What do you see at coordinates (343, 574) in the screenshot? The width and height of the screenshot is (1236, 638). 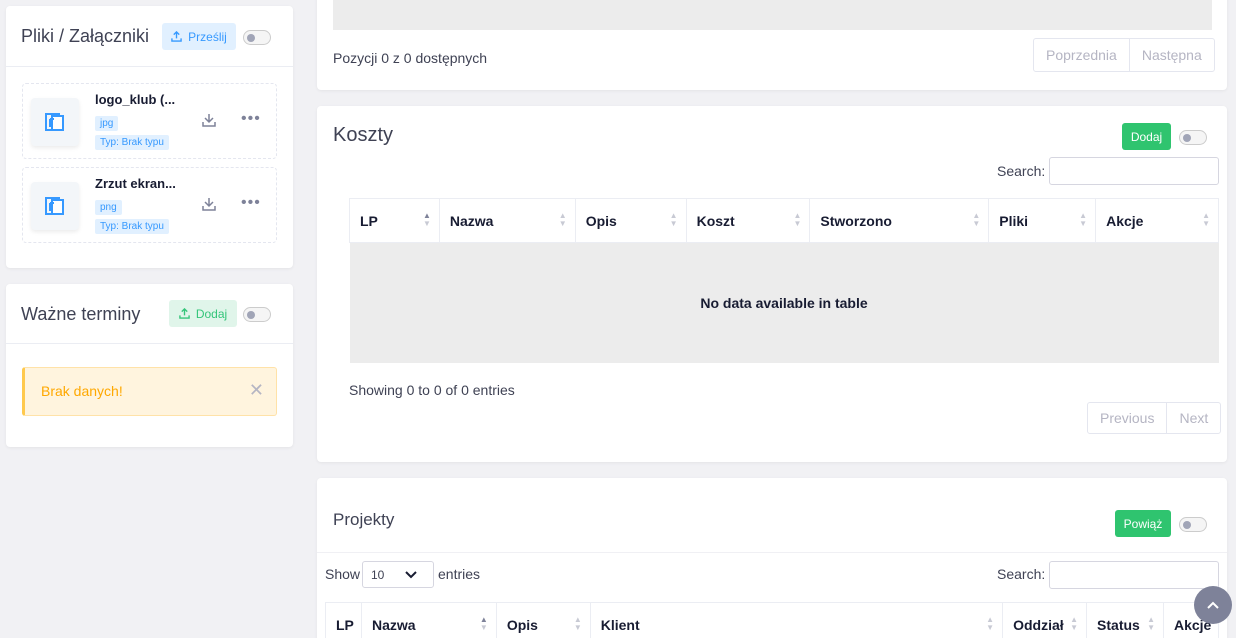 I see `show-label: Show` at bounding box center [343, 574].